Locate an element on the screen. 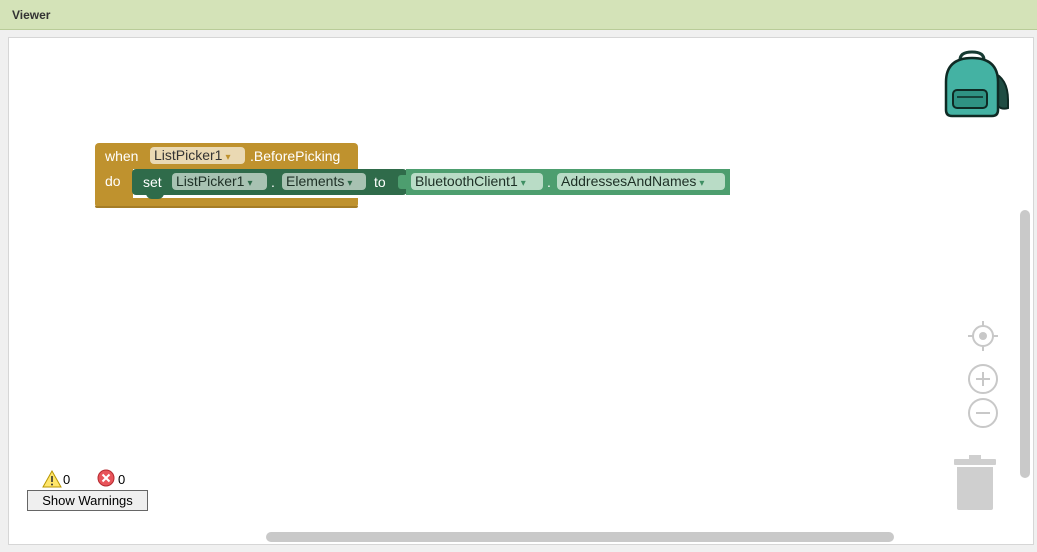 This screenshot has width=1037, height=552. set-component-label: ListPicker1 is located at coordinates (210, 181).